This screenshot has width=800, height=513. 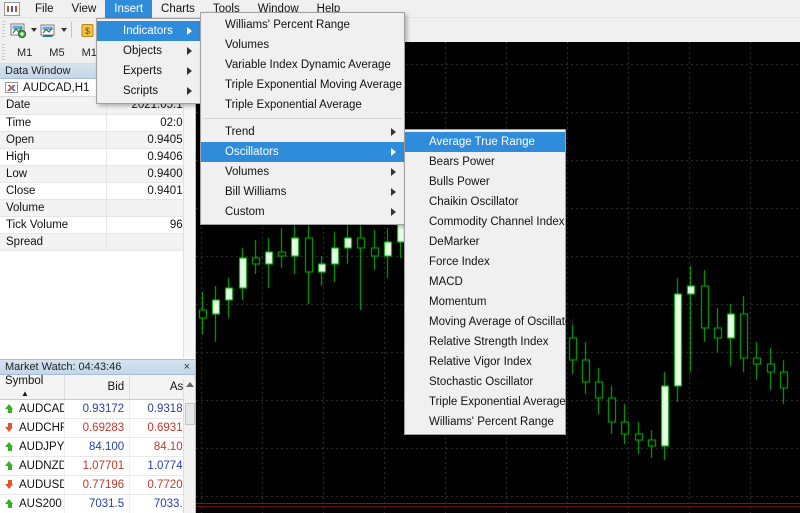 What do you see at coordinates (454, 242) in the screenshot?
I see `menu-item-label: DeMarker` at bounding box center [454, 242].